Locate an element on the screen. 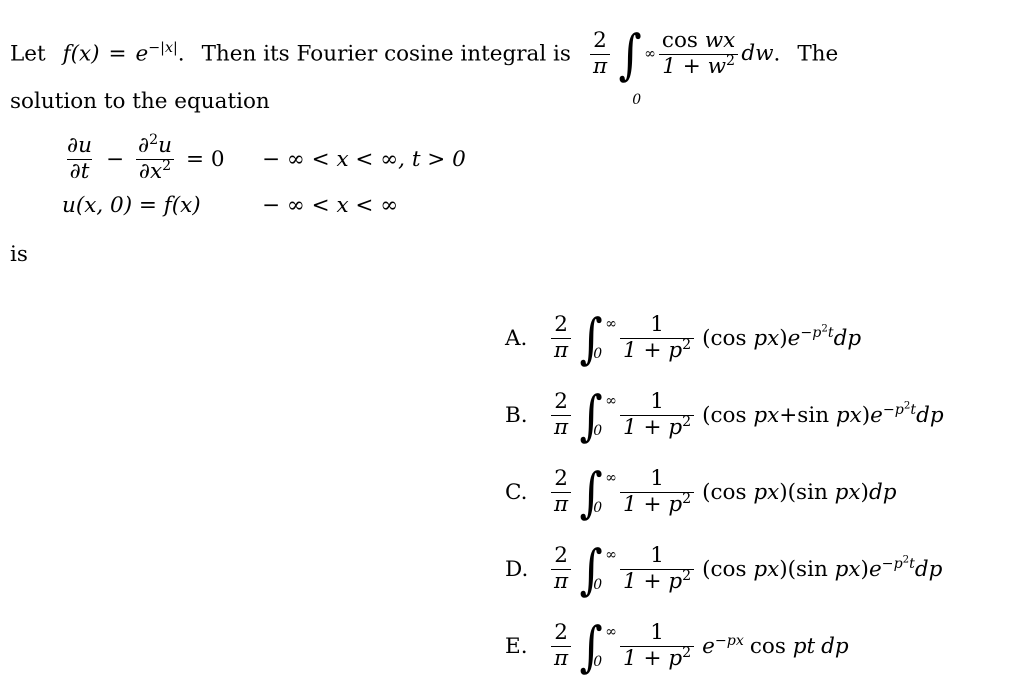 Image resolution: width=1024 pixels, height=700 pixels. answer-choice-c: C. 2π ∫ ∞ 0 11 + p2 (cos px) (sin px) dp is located at coordinates (724, 492).